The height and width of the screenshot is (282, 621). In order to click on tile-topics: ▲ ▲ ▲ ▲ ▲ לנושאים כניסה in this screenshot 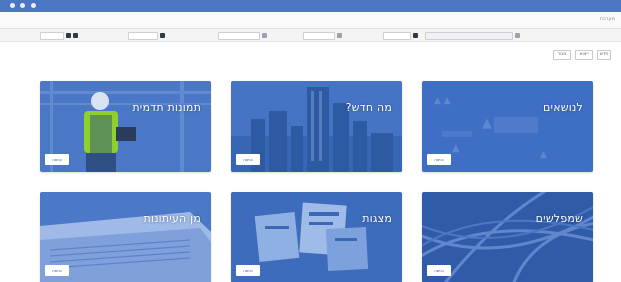, I will do `click(507, 126)`.